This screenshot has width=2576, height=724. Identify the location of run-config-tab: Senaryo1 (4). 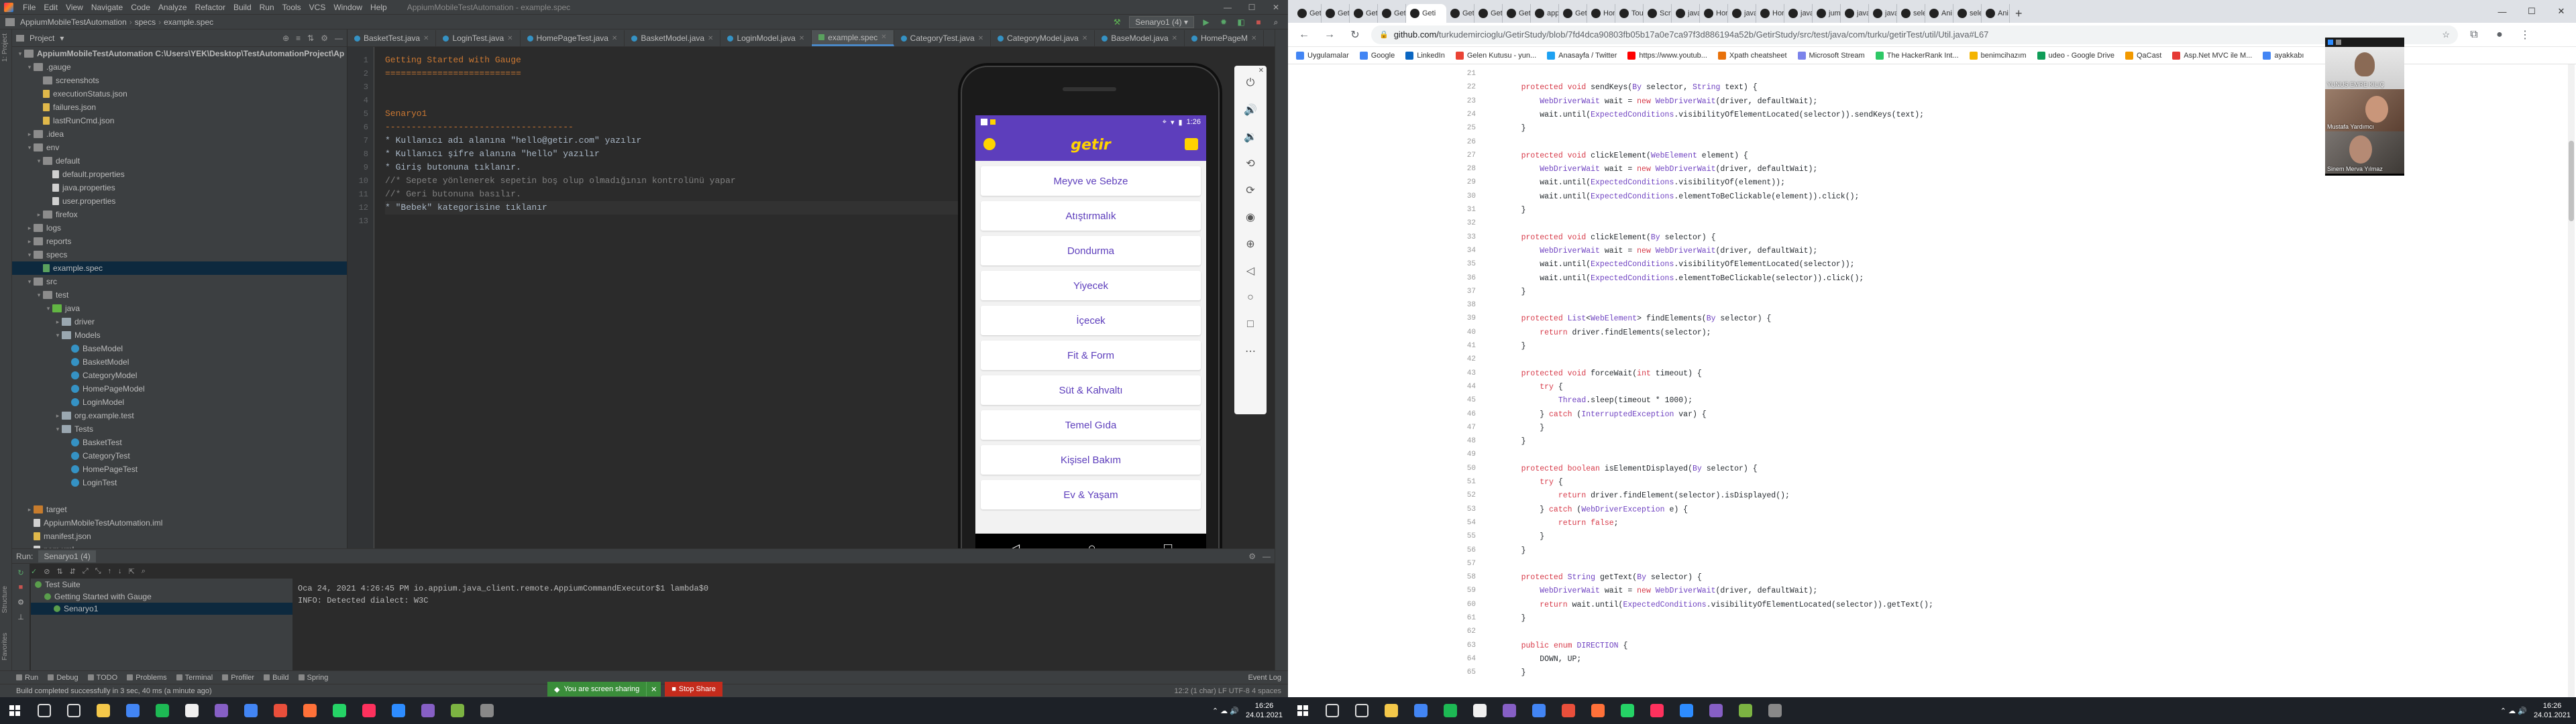
(67, 556).